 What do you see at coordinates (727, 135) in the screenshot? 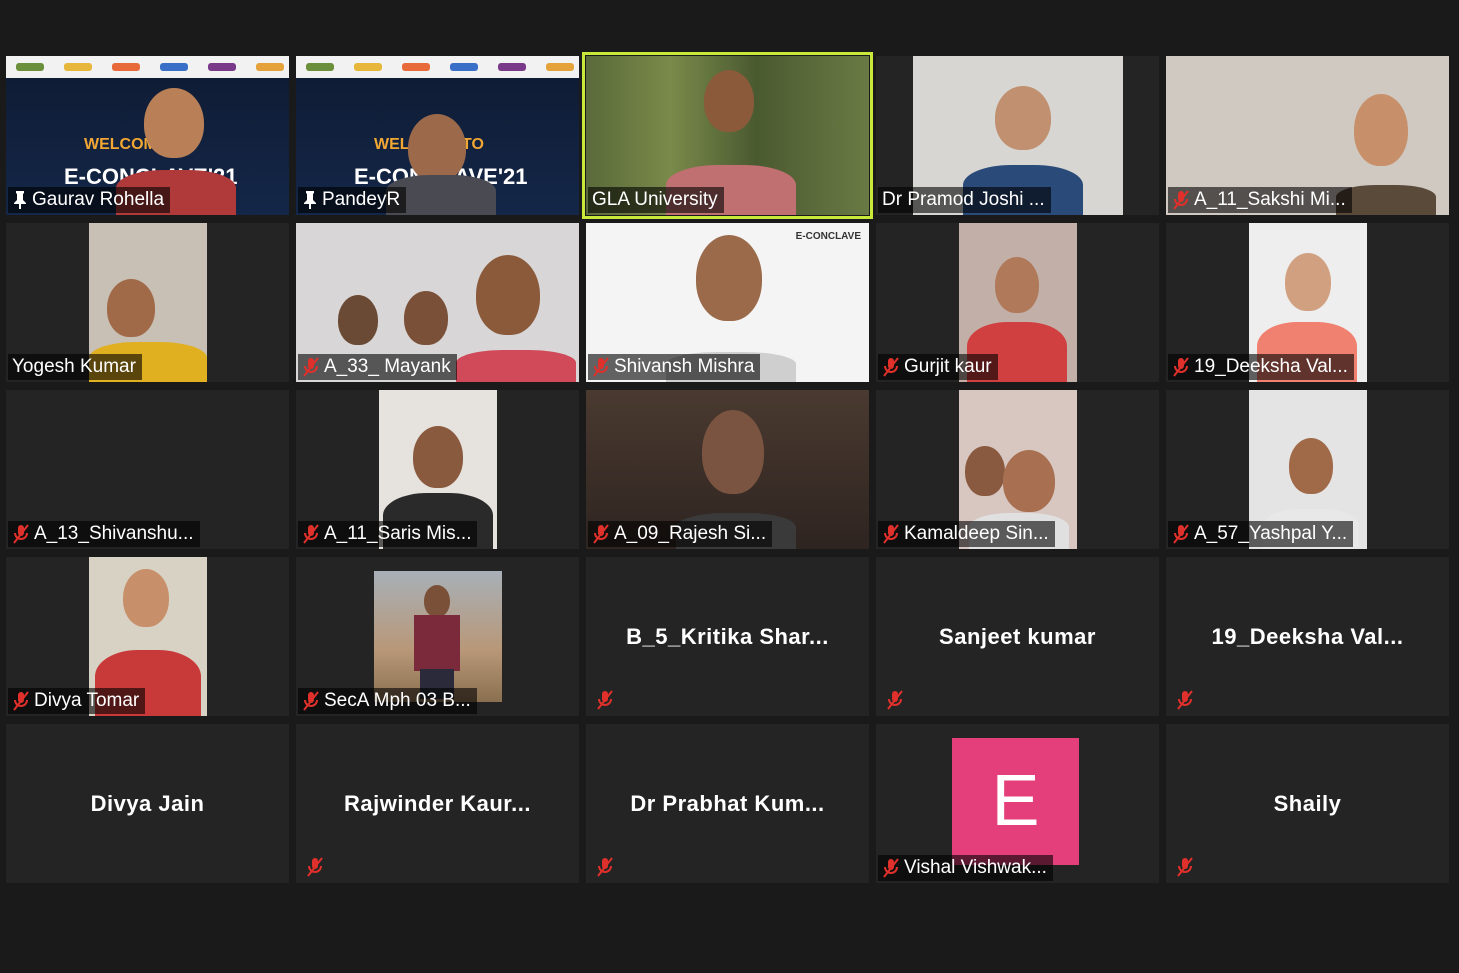
I see `participant-tile-active-speaker: GLA University` at bounding box center [727, 135].